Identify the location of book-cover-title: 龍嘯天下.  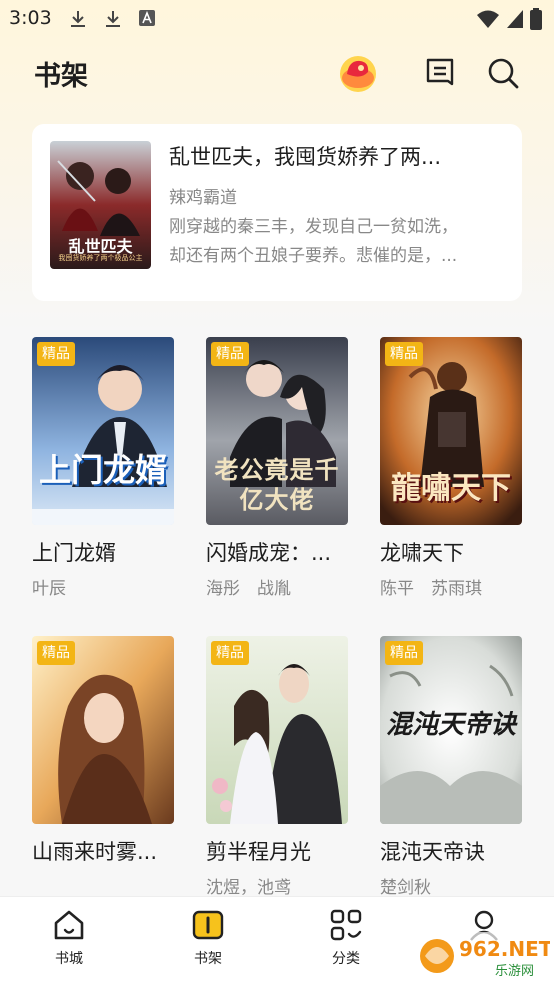
(451, 488).